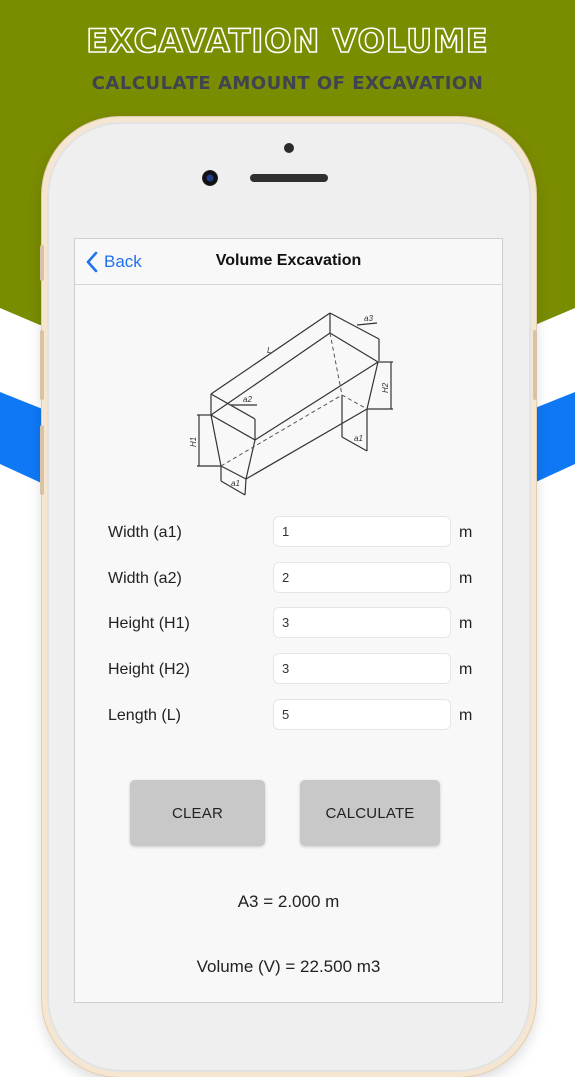 The image size is (575, 1077). What do you see at coordinates (288, 966) in the screenshot?
I see `result-volume: Volume (V) = 22.500 m3` at bounding box center [288, 966].